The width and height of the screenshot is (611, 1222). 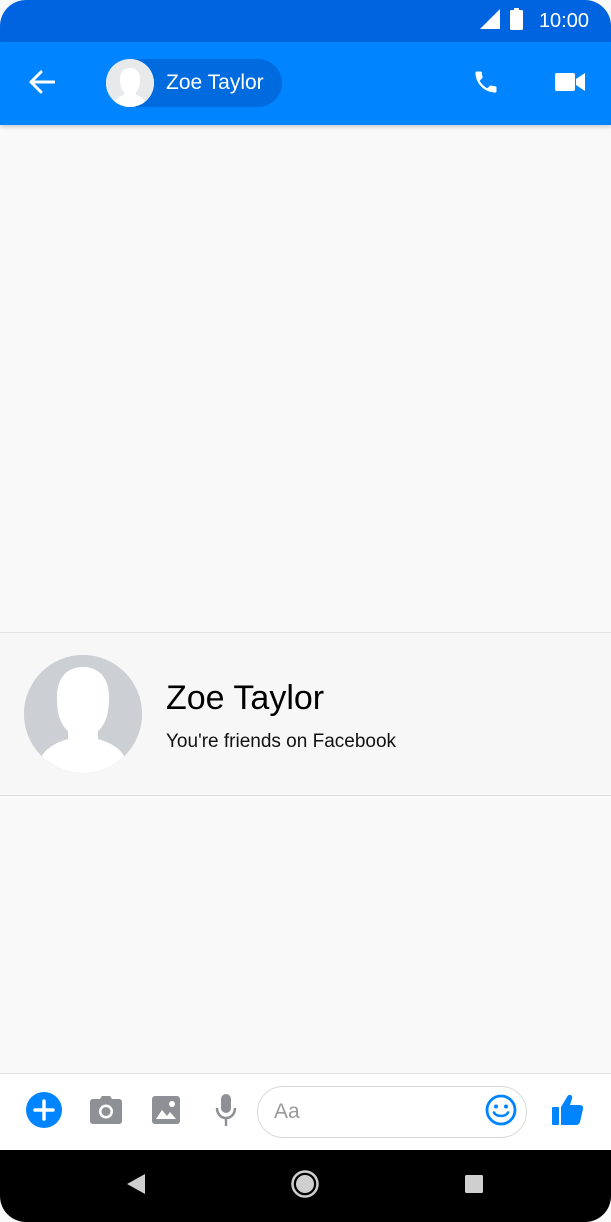 I want to click on contact-name: Zoe Taylor, so click(x=215, y=82).